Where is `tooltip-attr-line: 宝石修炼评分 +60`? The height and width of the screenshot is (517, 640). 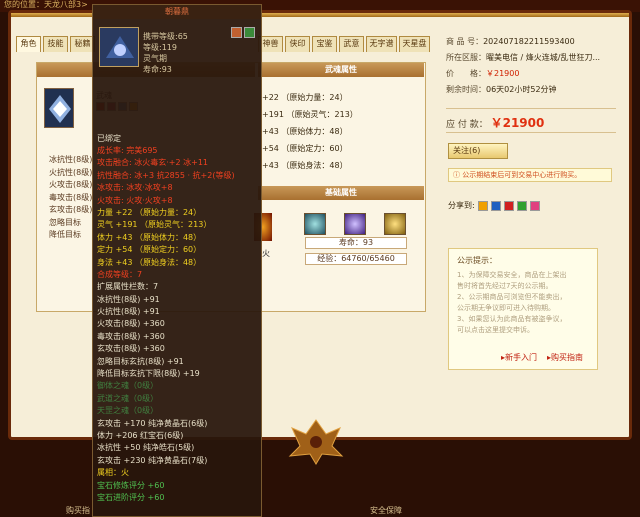
tooltip-attr-line: 宝石修炼评分 +60 is located at coordinates (131, 485).